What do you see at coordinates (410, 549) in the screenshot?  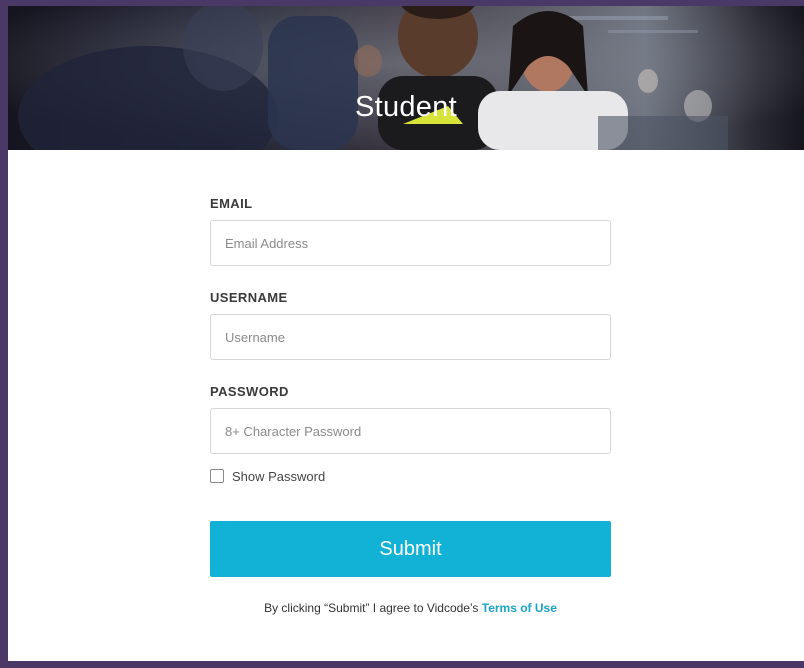 I see `submit-button: Submit` at bounding box center [410, 549].